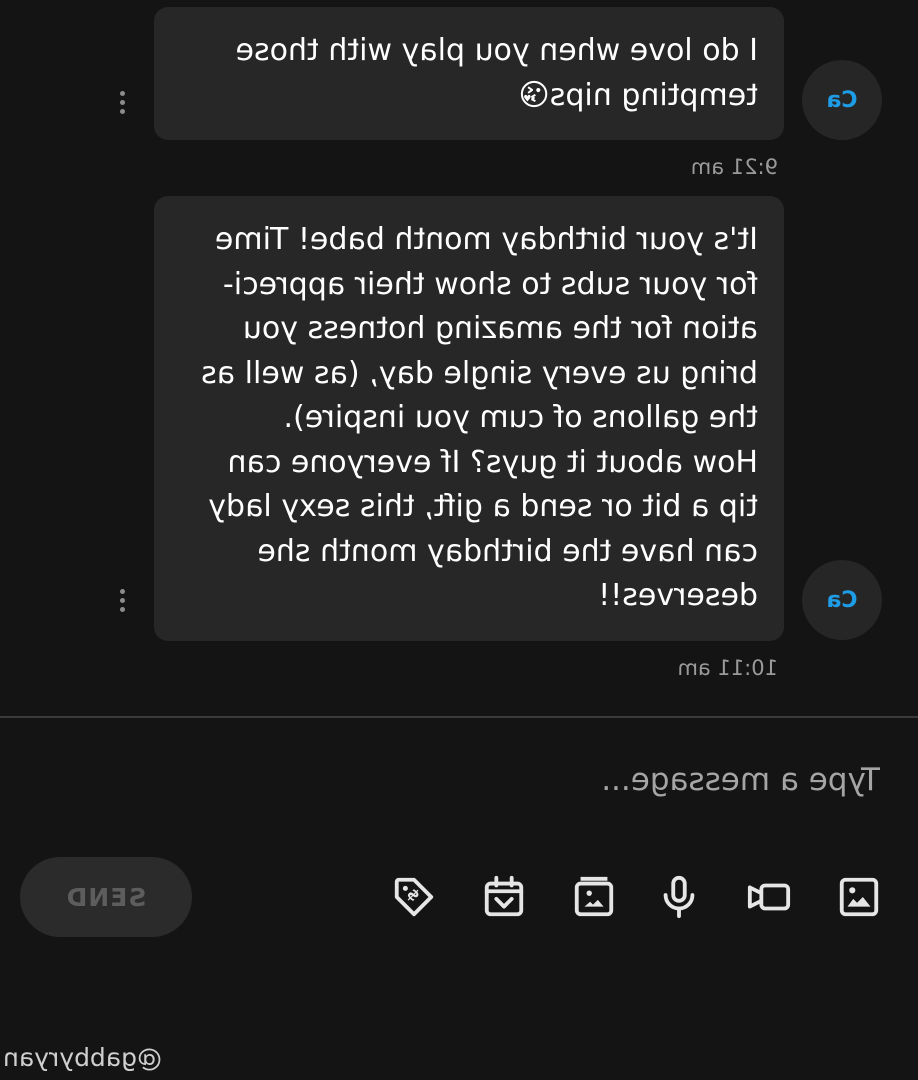 The height and width of the screenshot is (1080, 918). What do you see at coordinates (82, 1057) in the screenshot?
I see `watermark: @gabbyryan` at bounding box center [82, 1057].